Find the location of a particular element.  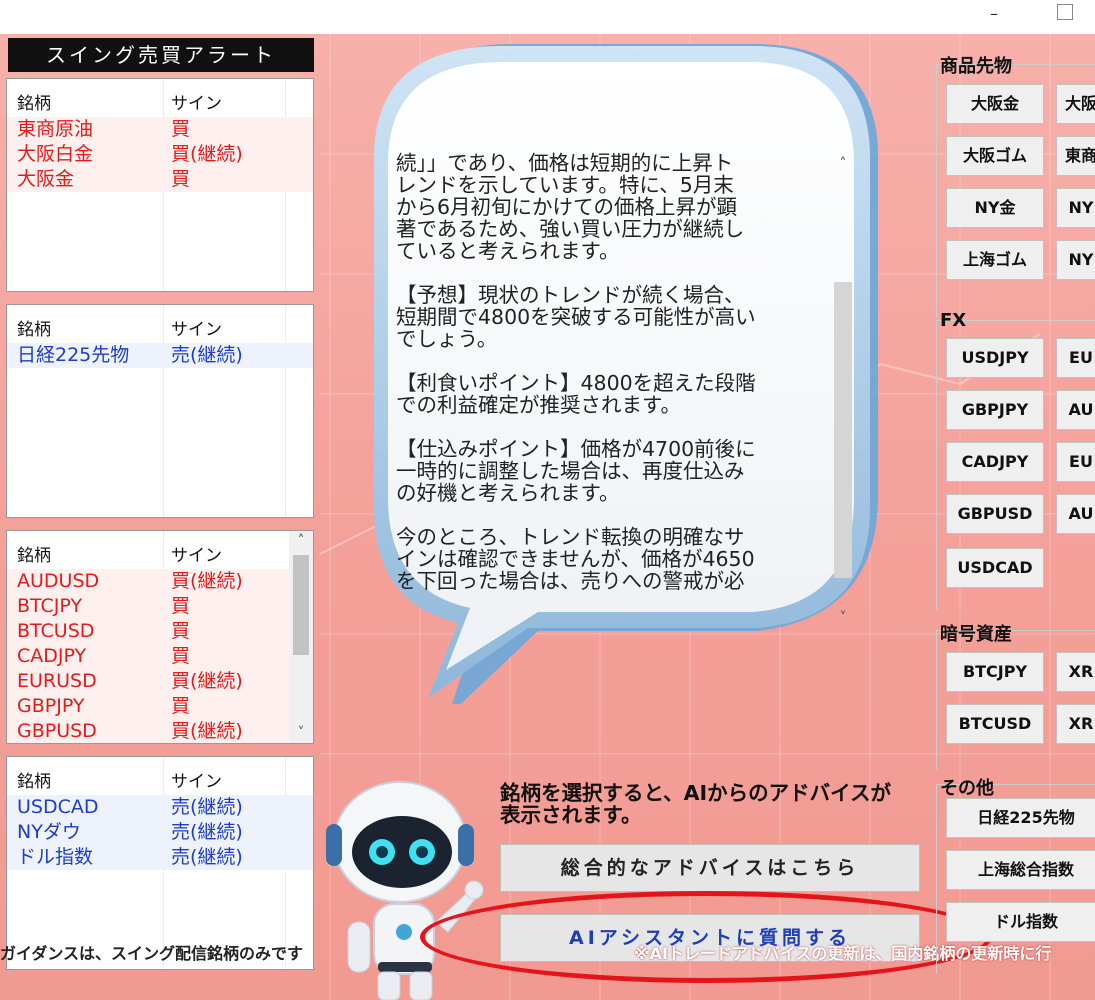

guidance-note: ガイダンスは、スイング配信銘柄のみです is located at coordinates (152, 953).